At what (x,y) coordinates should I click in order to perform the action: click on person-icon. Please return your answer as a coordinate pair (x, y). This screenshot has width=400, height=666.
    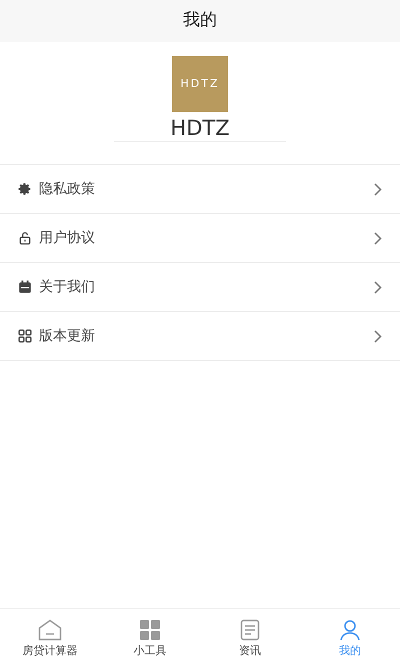
    Looking at the image, I should click on (350, 630).